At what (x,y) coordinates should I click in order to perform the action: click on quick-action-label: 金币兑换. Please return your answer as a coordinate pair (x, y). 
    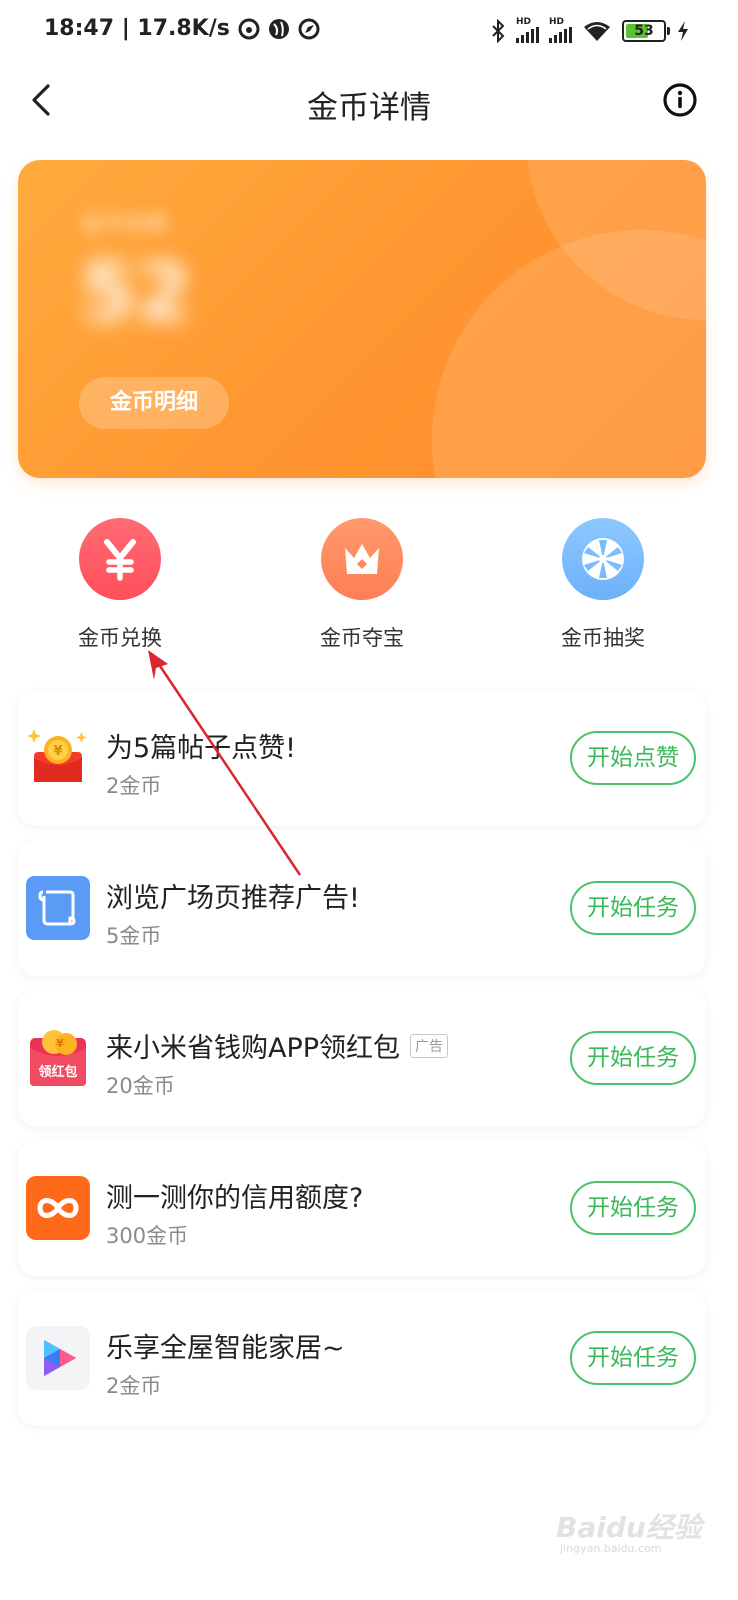
    Looking at the image, I should click on (120, 638).